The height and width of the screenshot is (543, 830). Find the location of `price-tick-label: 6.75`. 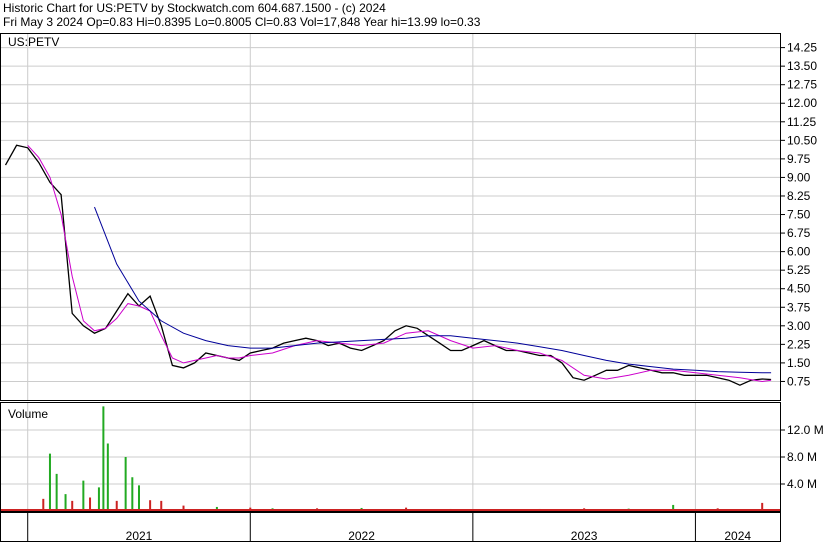

price-tick-label: 6.75 is located at coordinates (799, 233).